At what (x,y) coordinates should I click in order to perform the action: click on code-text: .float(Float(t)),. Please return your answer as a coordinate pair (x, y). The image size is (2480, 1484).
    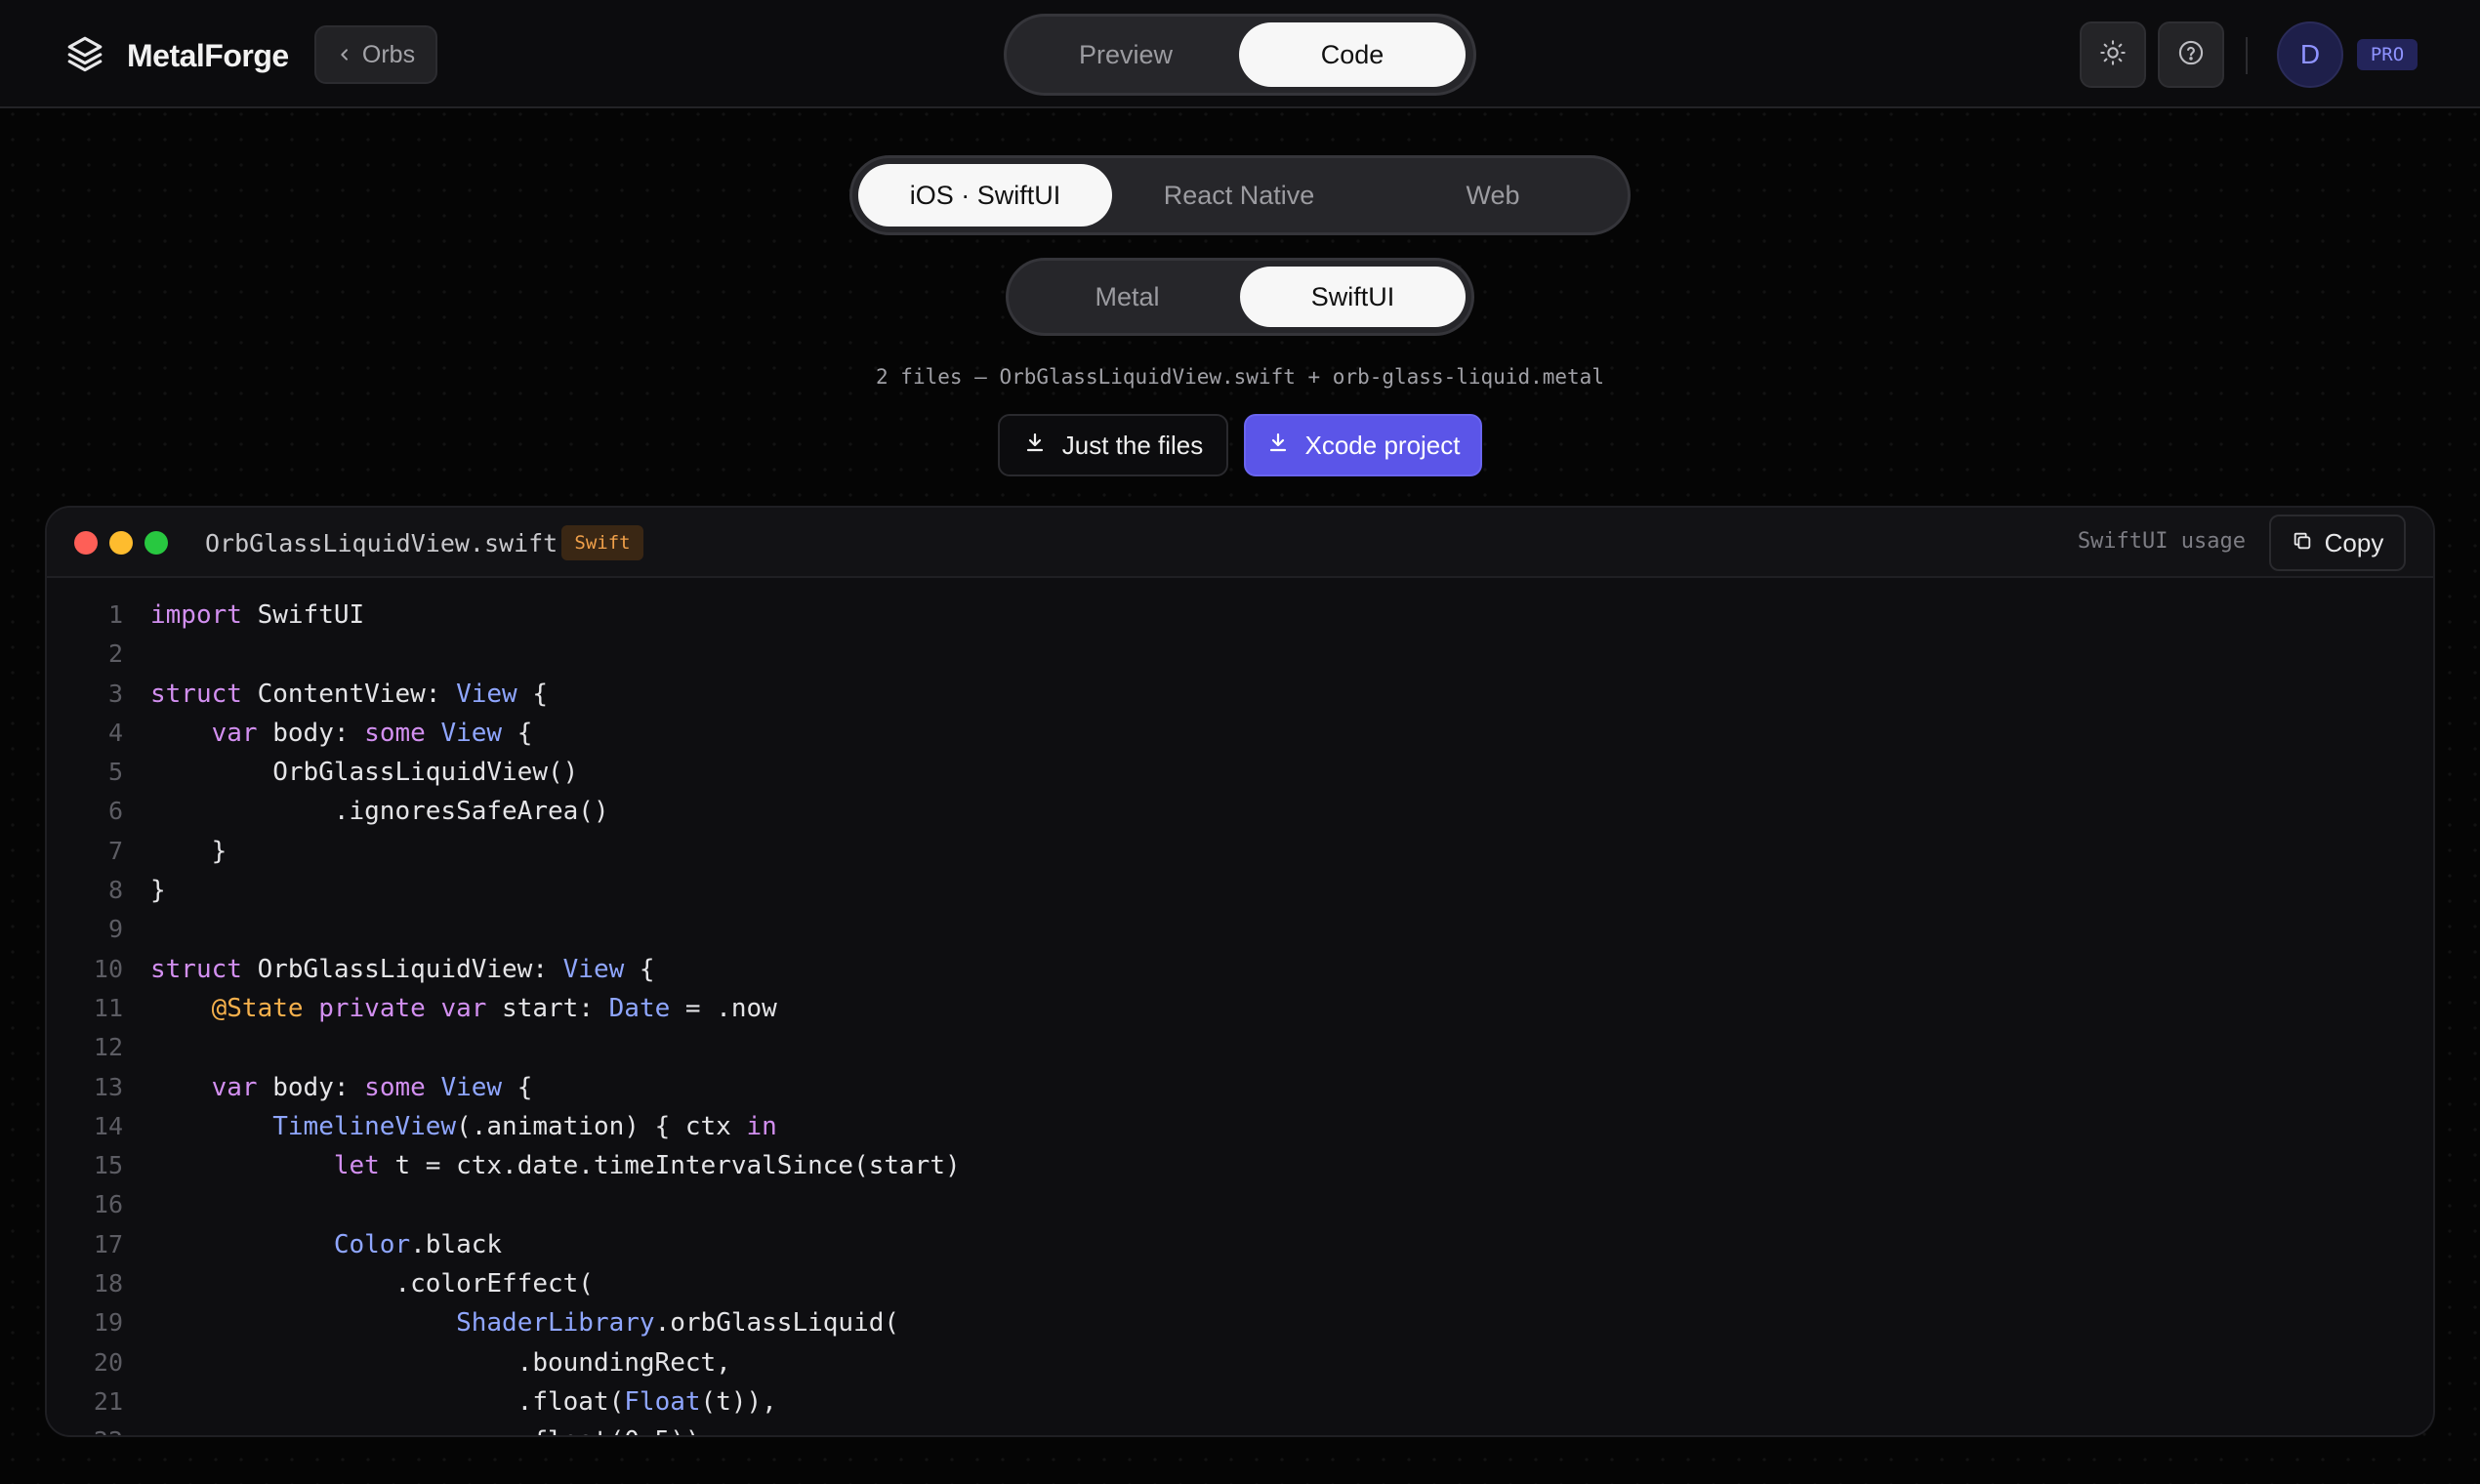
    Looking at the image, I should click on (463, 1401).